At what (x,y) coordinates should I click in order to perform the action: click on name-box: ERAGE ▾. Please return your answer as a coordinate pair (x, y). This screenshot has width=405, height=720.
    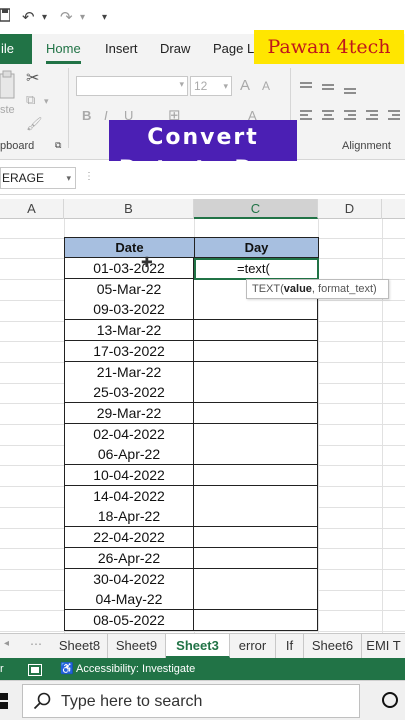
    Looking at the image, I should click on (38, 178).